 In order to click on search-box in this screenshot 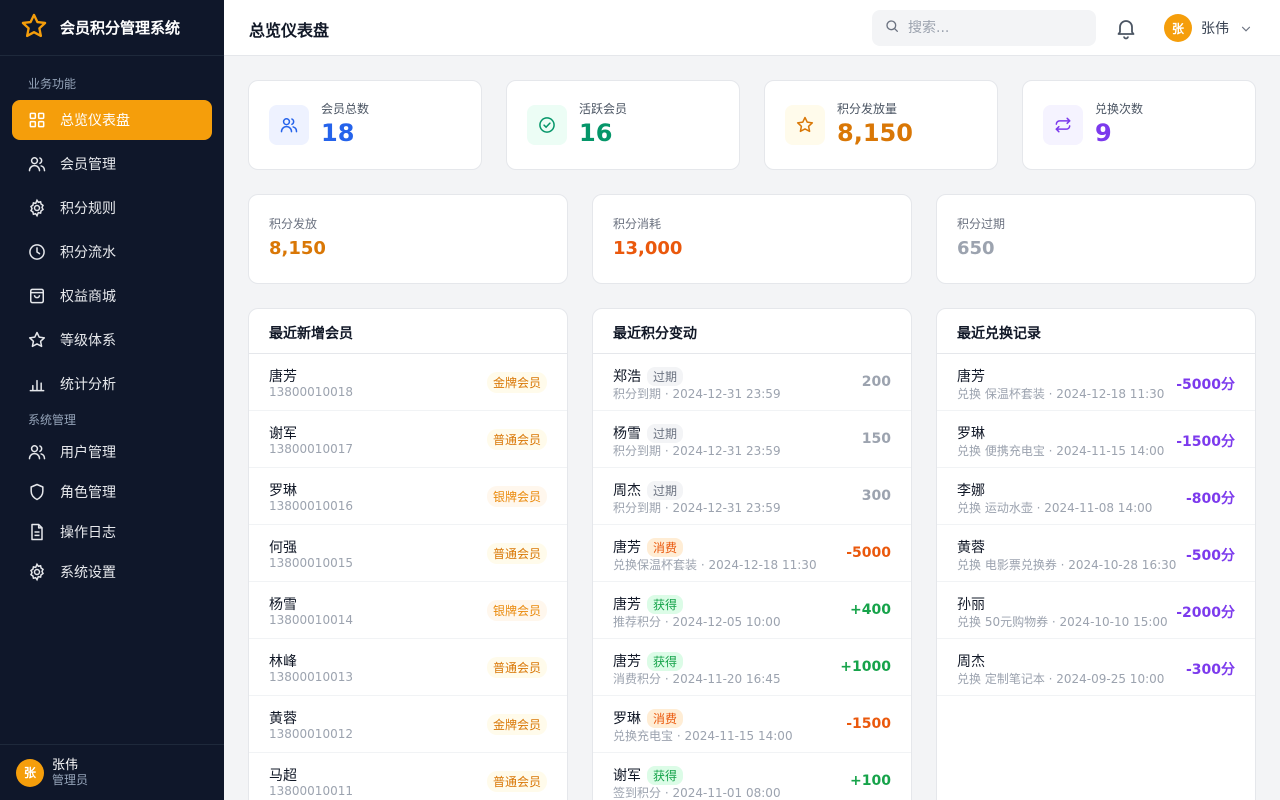, I will do `click(984, 28)`.